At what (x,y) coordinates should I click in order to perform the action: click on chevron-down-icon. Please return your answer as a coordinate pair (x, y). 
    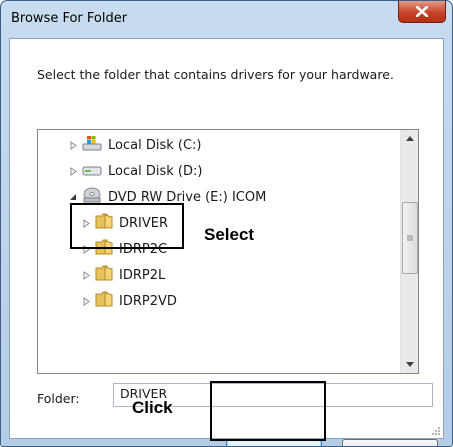
    Looking at the image, I should click on (409, 364).